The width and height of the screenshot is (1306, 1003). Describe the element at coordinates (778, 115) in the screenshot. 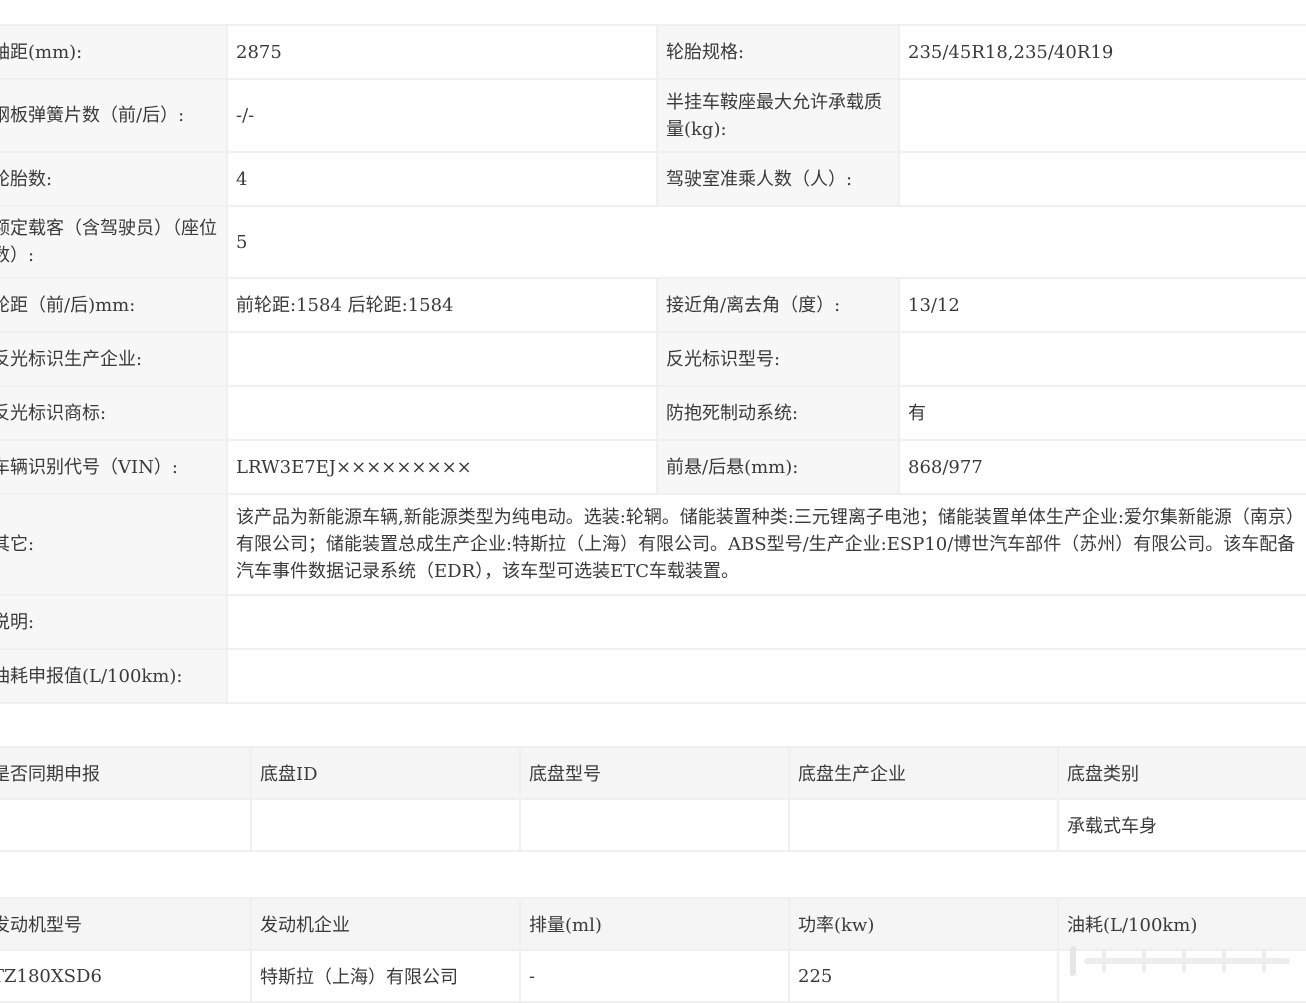

I see `spec-label: 半挂车鞍座最大允许承载质量(kg):` at that location.